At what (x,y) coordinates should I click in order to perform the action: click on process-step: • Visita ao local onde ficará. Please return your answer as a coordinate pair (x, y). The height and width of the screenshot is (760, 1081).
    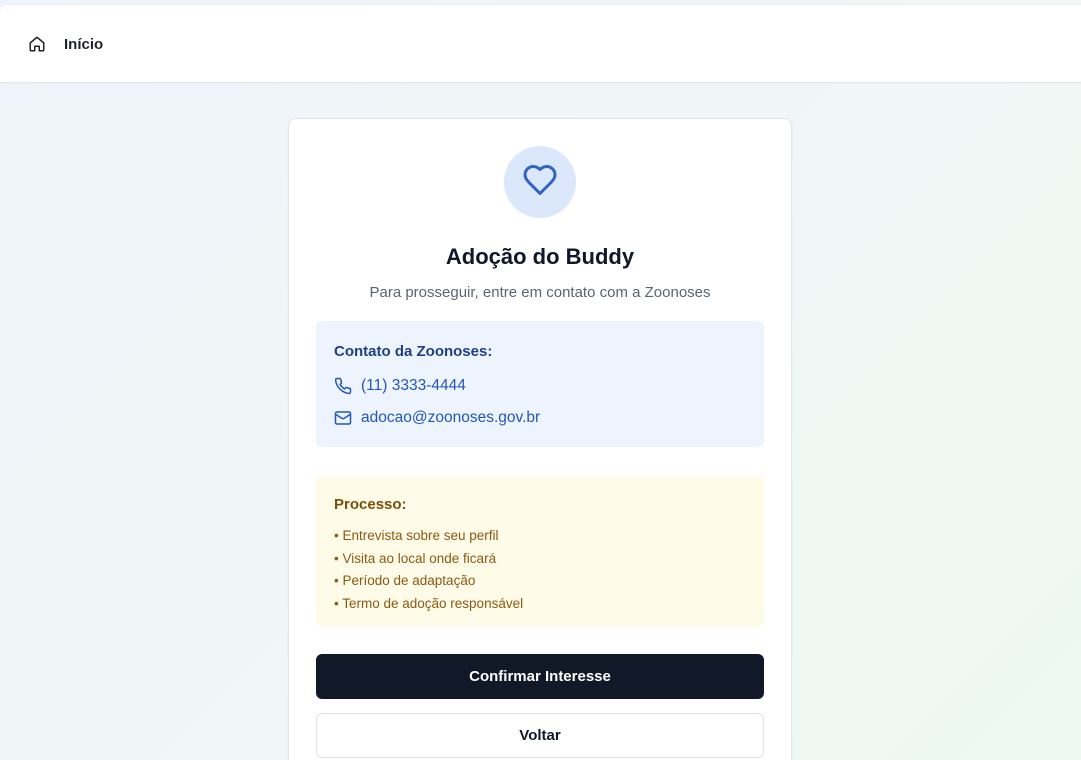
    Looking at the image, I should click on (415, 558).